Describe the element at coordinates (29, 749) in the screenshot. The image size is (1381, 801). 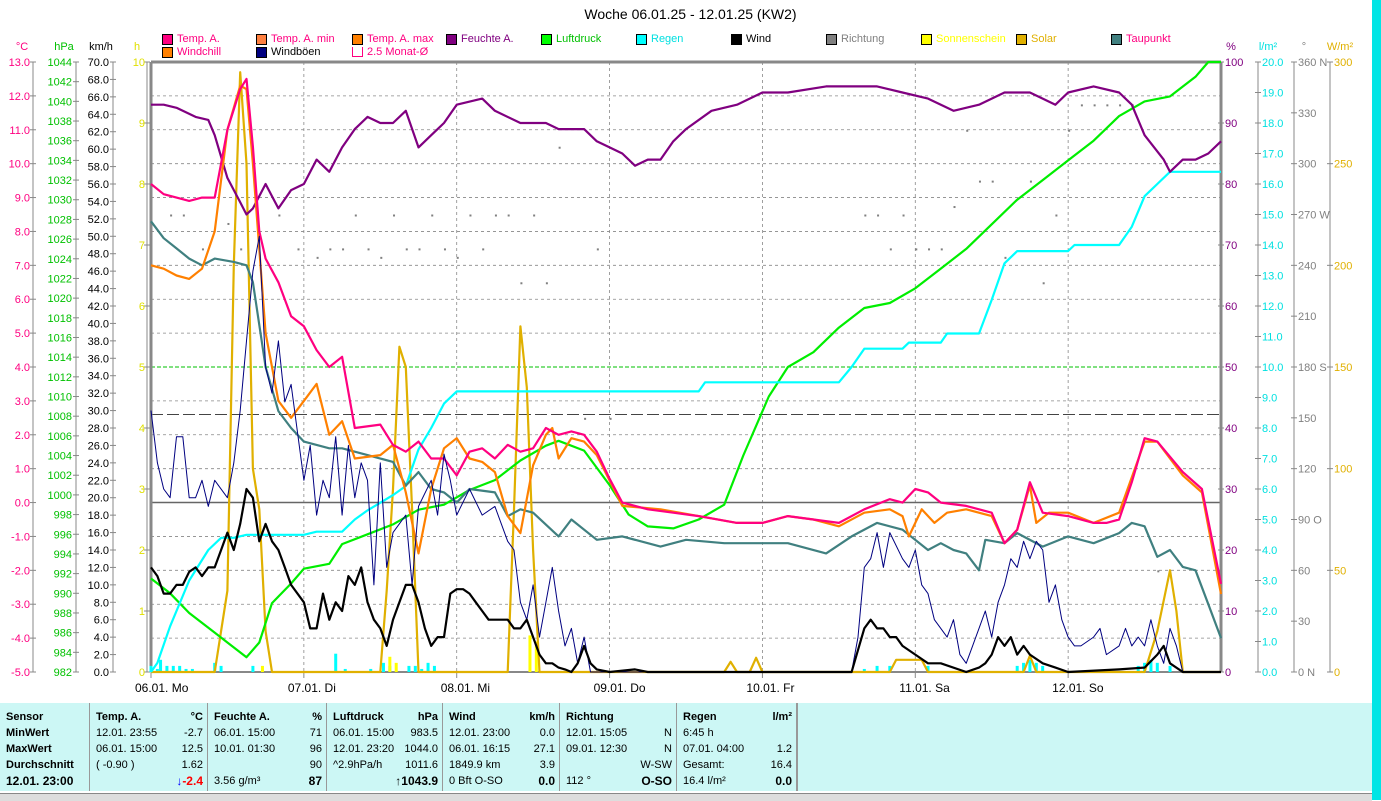
I see `stats-label: MaxWert` at that location.